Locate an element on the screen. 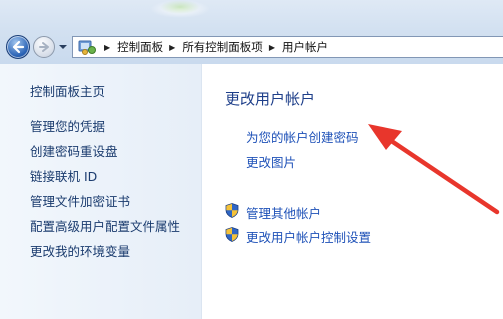  sidebar-item-control-panel-home: 控制面板主页 is located at coordinates (67, 90).